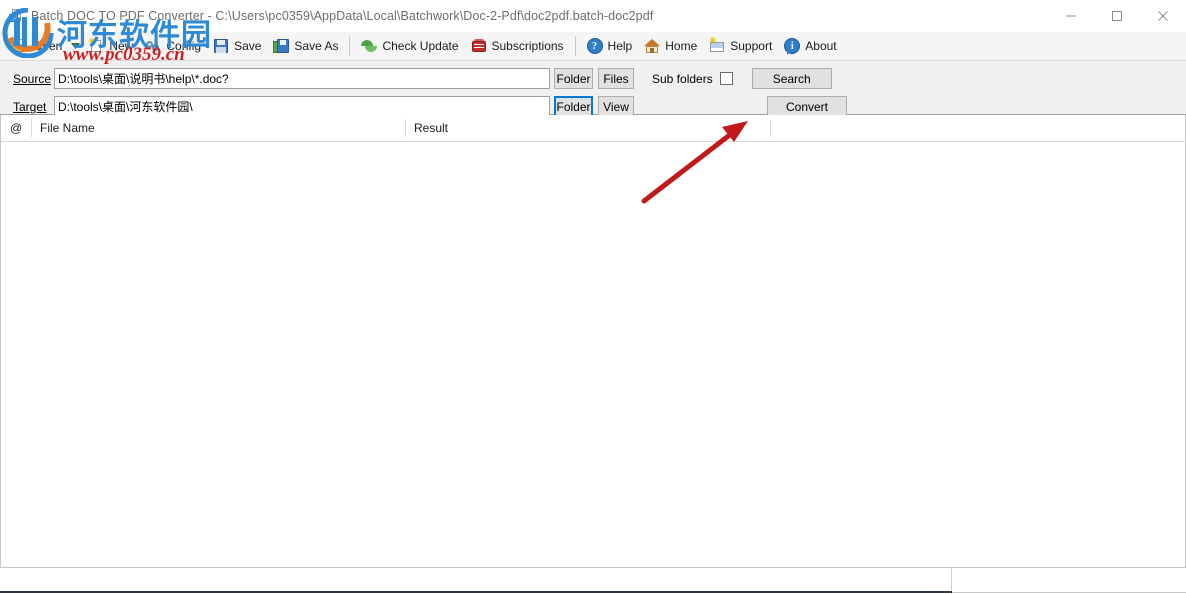  I want to click on toolbar-button-subscriptions: Subscriptions, so click(517, 46).